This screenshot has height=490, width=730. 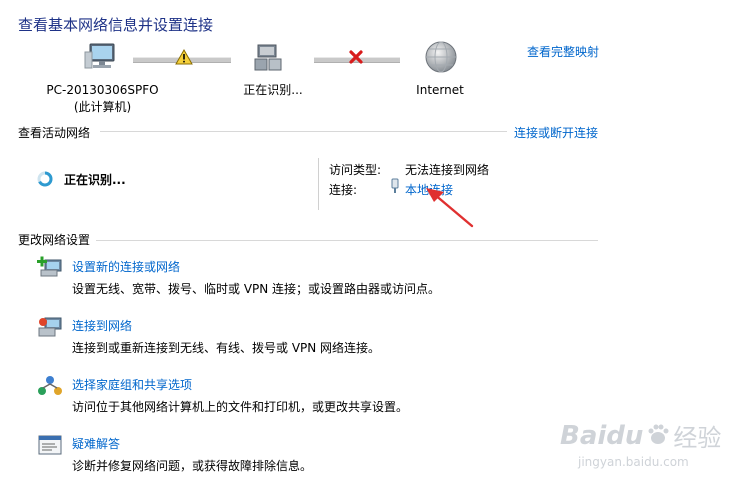 I want to click on change-settings-rule, so click(x=347, y=240).